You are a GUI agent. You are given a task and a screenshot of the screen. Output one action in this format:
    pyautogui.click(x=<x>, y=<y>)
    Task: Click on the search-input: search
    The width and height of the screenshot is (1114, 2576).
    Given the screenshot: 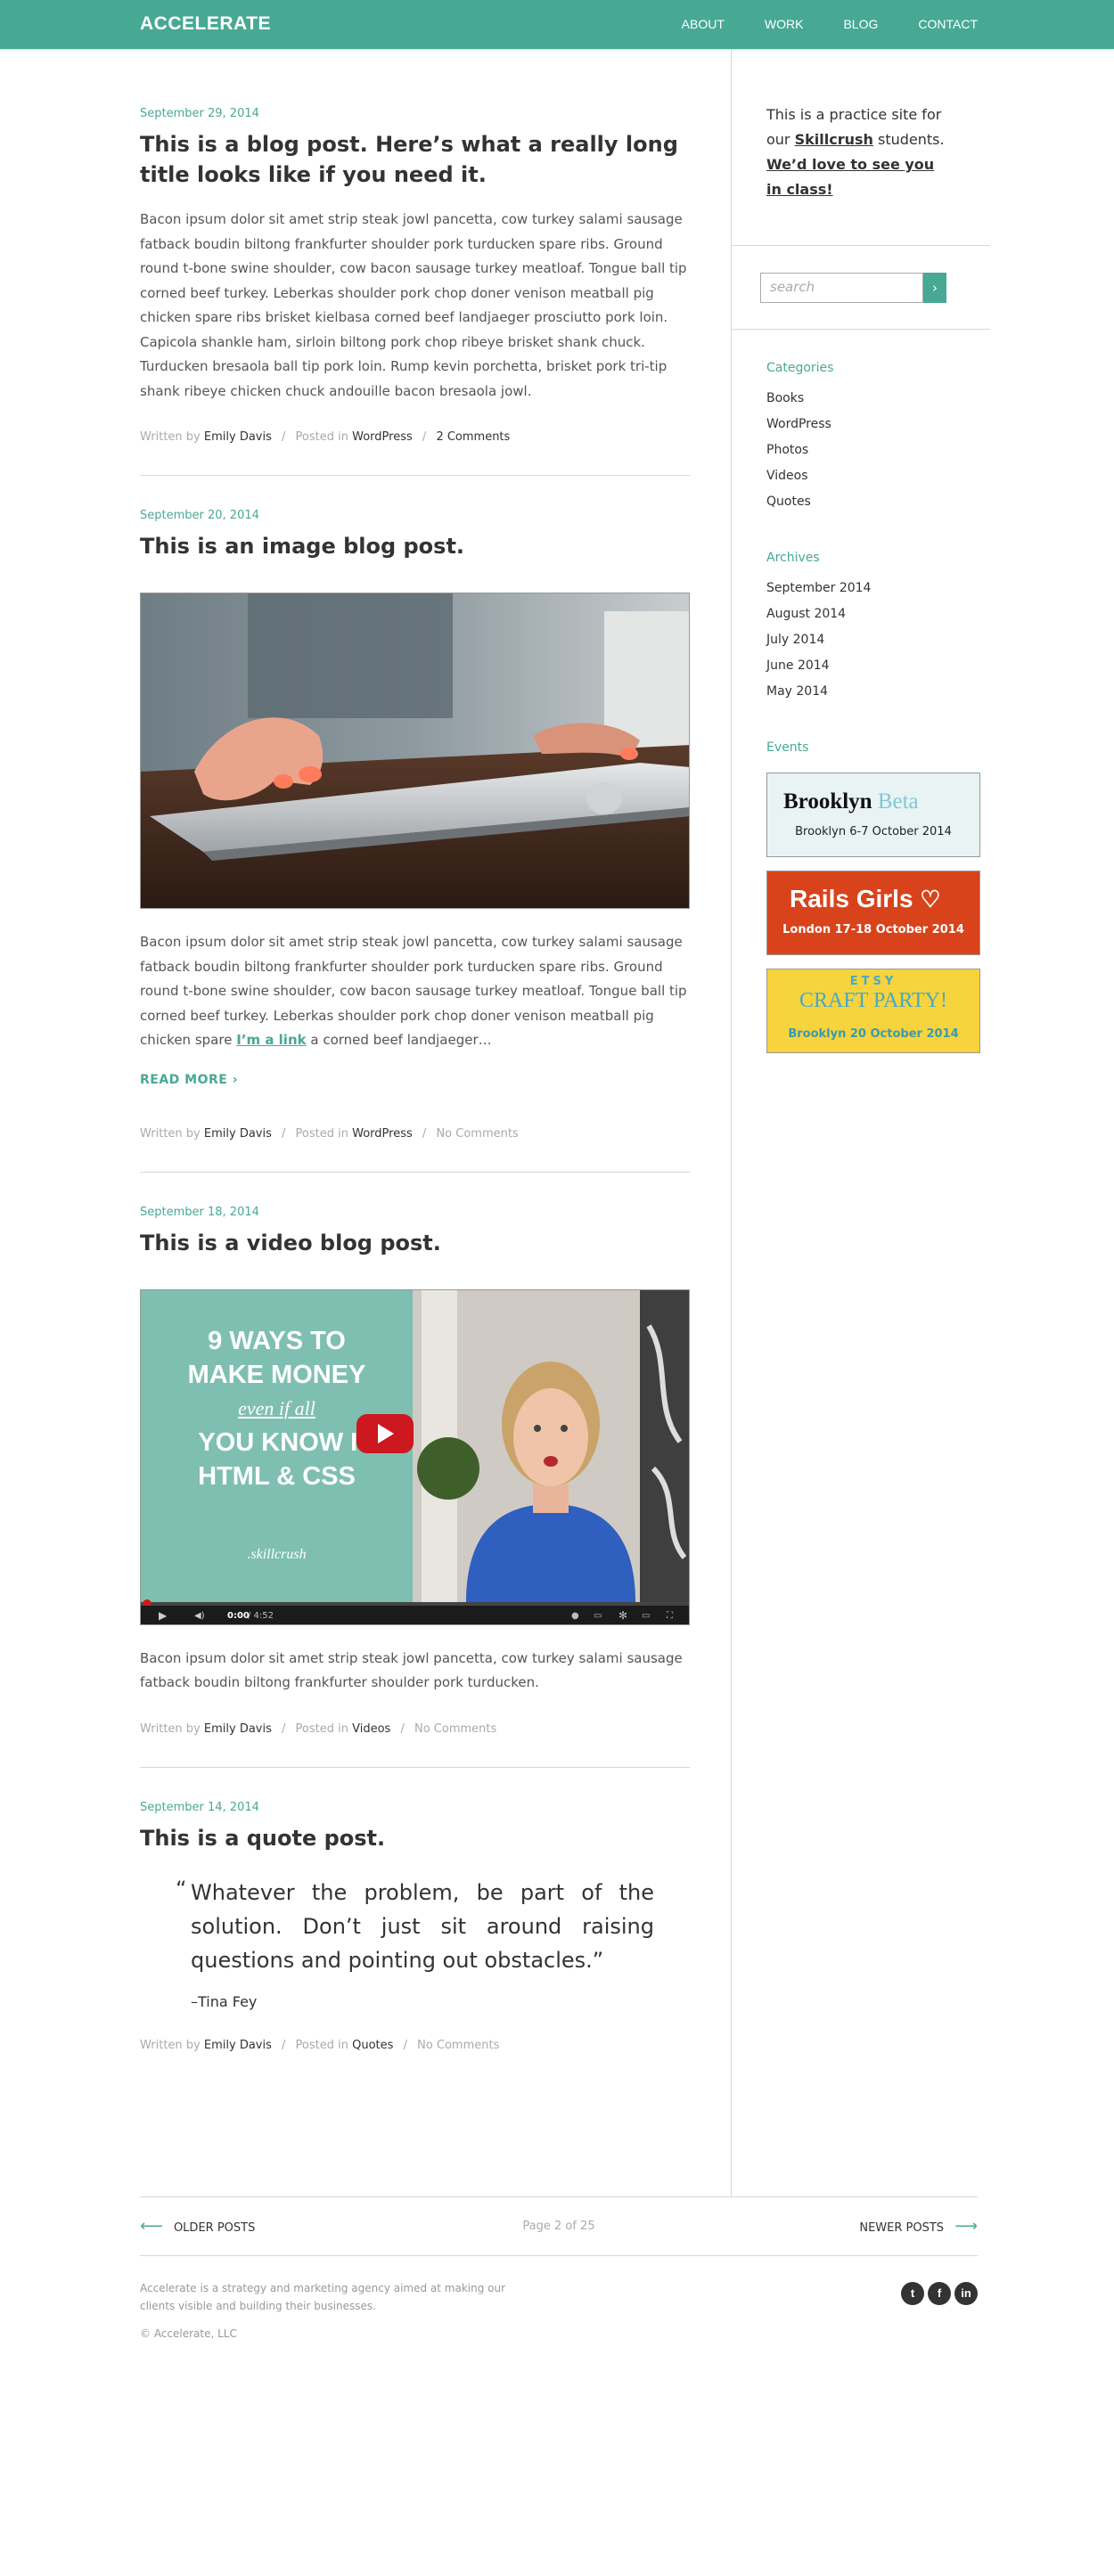 What is the action you would take?
    pyautogui.click(x=842, y=288)
    